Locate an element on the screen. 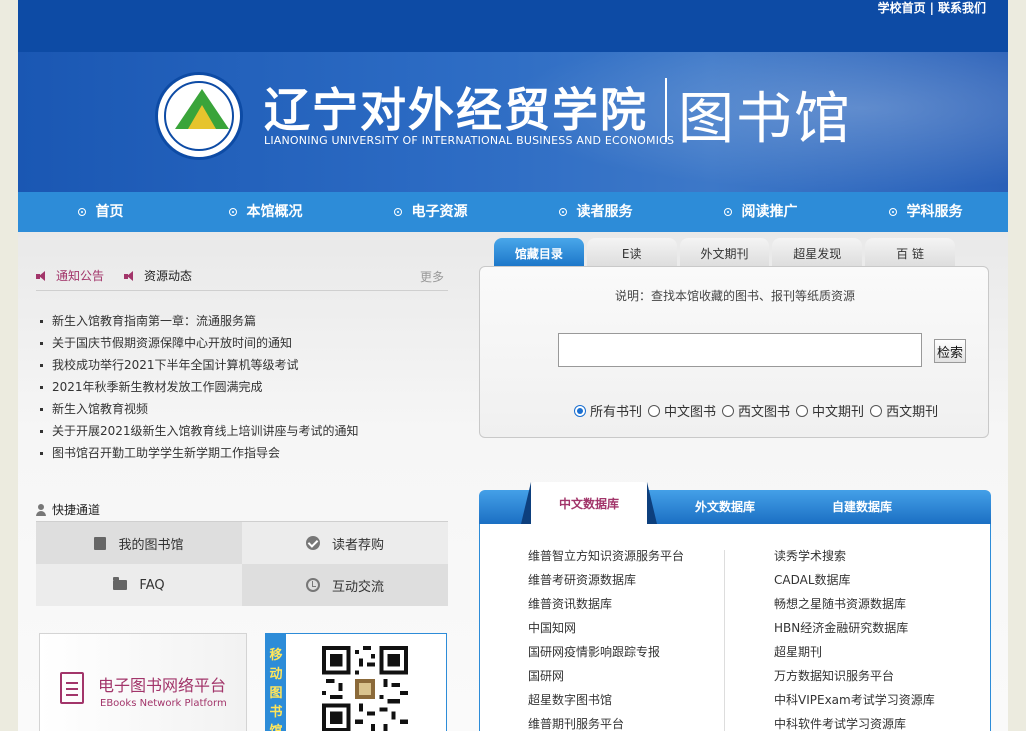  database-link: 超星数字图书馆 is located at coordinates (606, 700).